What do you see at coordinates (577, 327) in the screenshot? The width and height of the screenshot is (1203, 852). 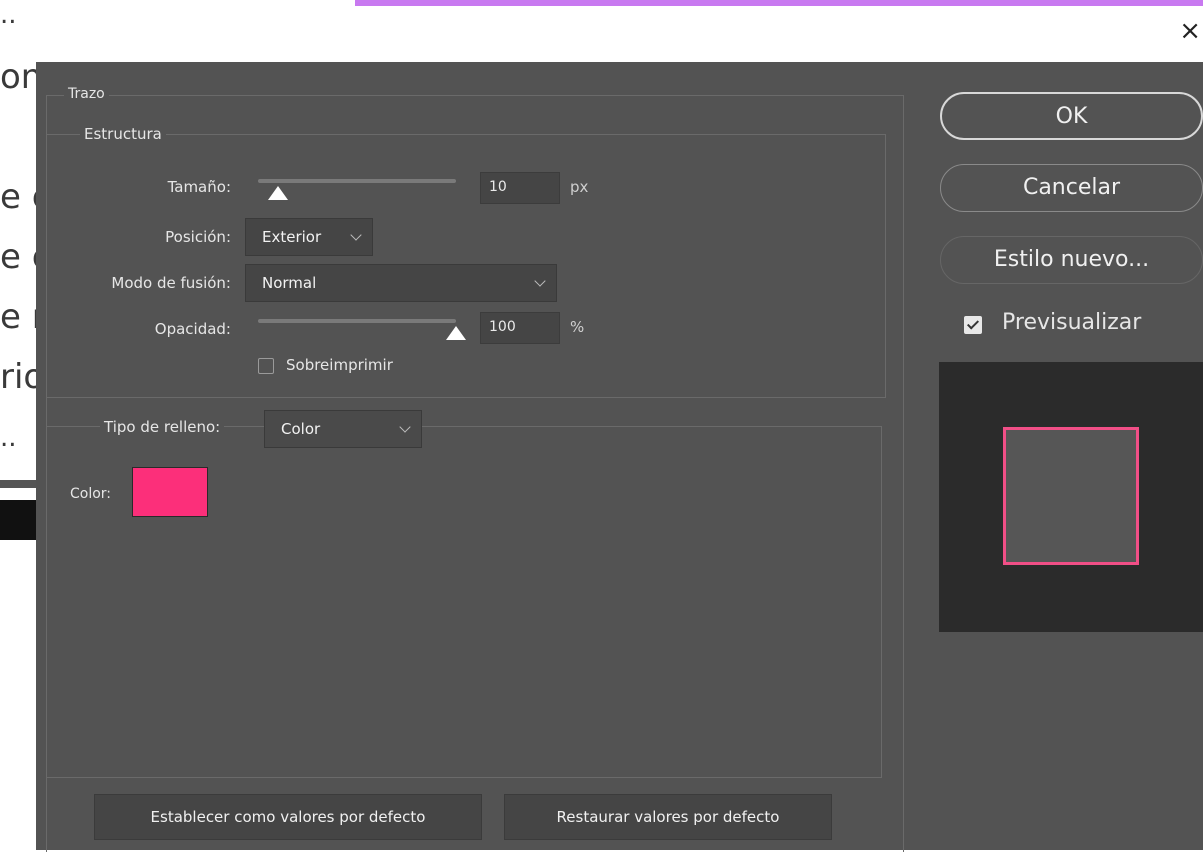 I see `opacity-unit: %` at bounding box center [577, 327].